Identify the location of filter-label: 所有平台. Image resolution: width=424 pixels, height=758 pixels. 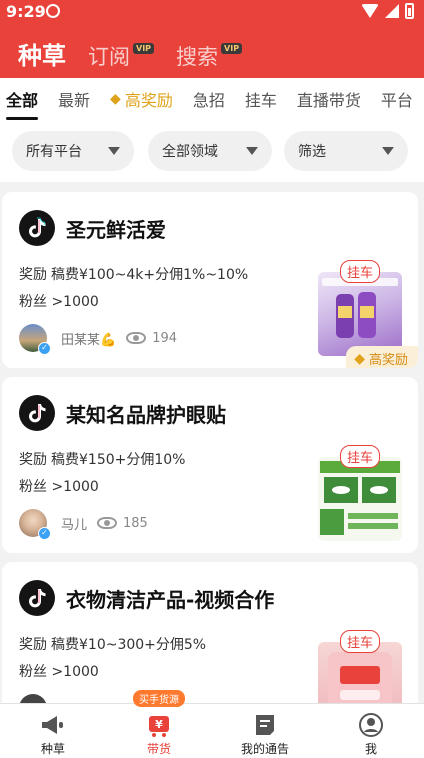
(54, 152).